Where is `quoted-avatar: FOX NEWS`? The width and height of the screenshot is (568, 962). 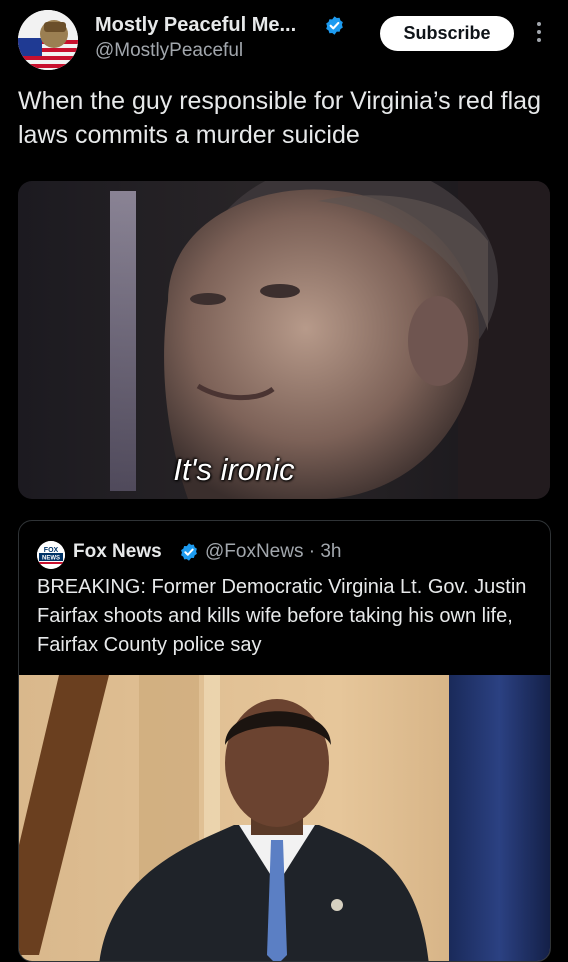
quoted-avatar: FOX NEWS is located at coordinates (51, 555).